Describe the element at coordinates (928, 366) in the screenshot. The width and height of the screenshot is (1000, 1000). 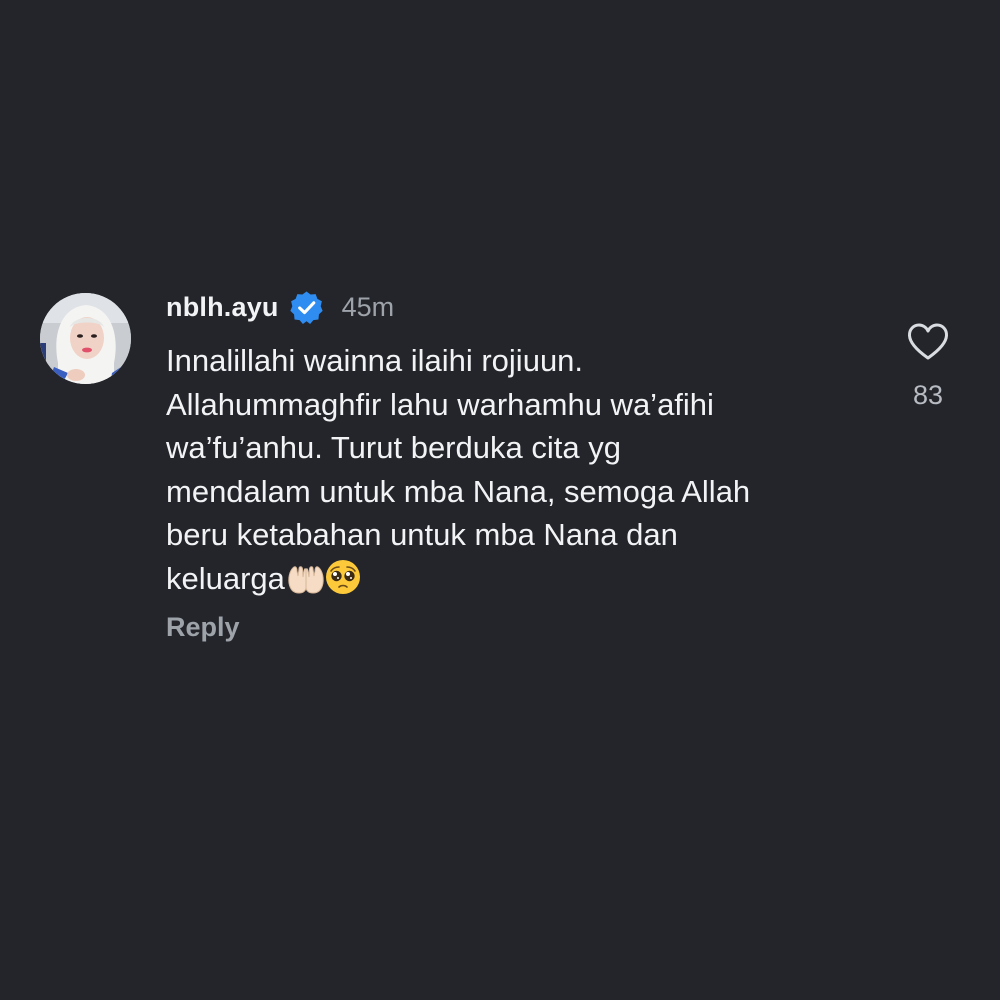
I see `like-control: 83` at that location.